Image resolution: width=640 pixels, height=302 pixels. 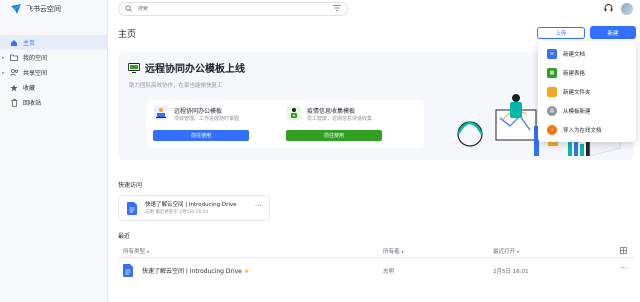 What do you see at coordinates (577, 92) in the screenshot?
I see `menu-item-label: 新建文件夹` at bounding box center [577, 92].